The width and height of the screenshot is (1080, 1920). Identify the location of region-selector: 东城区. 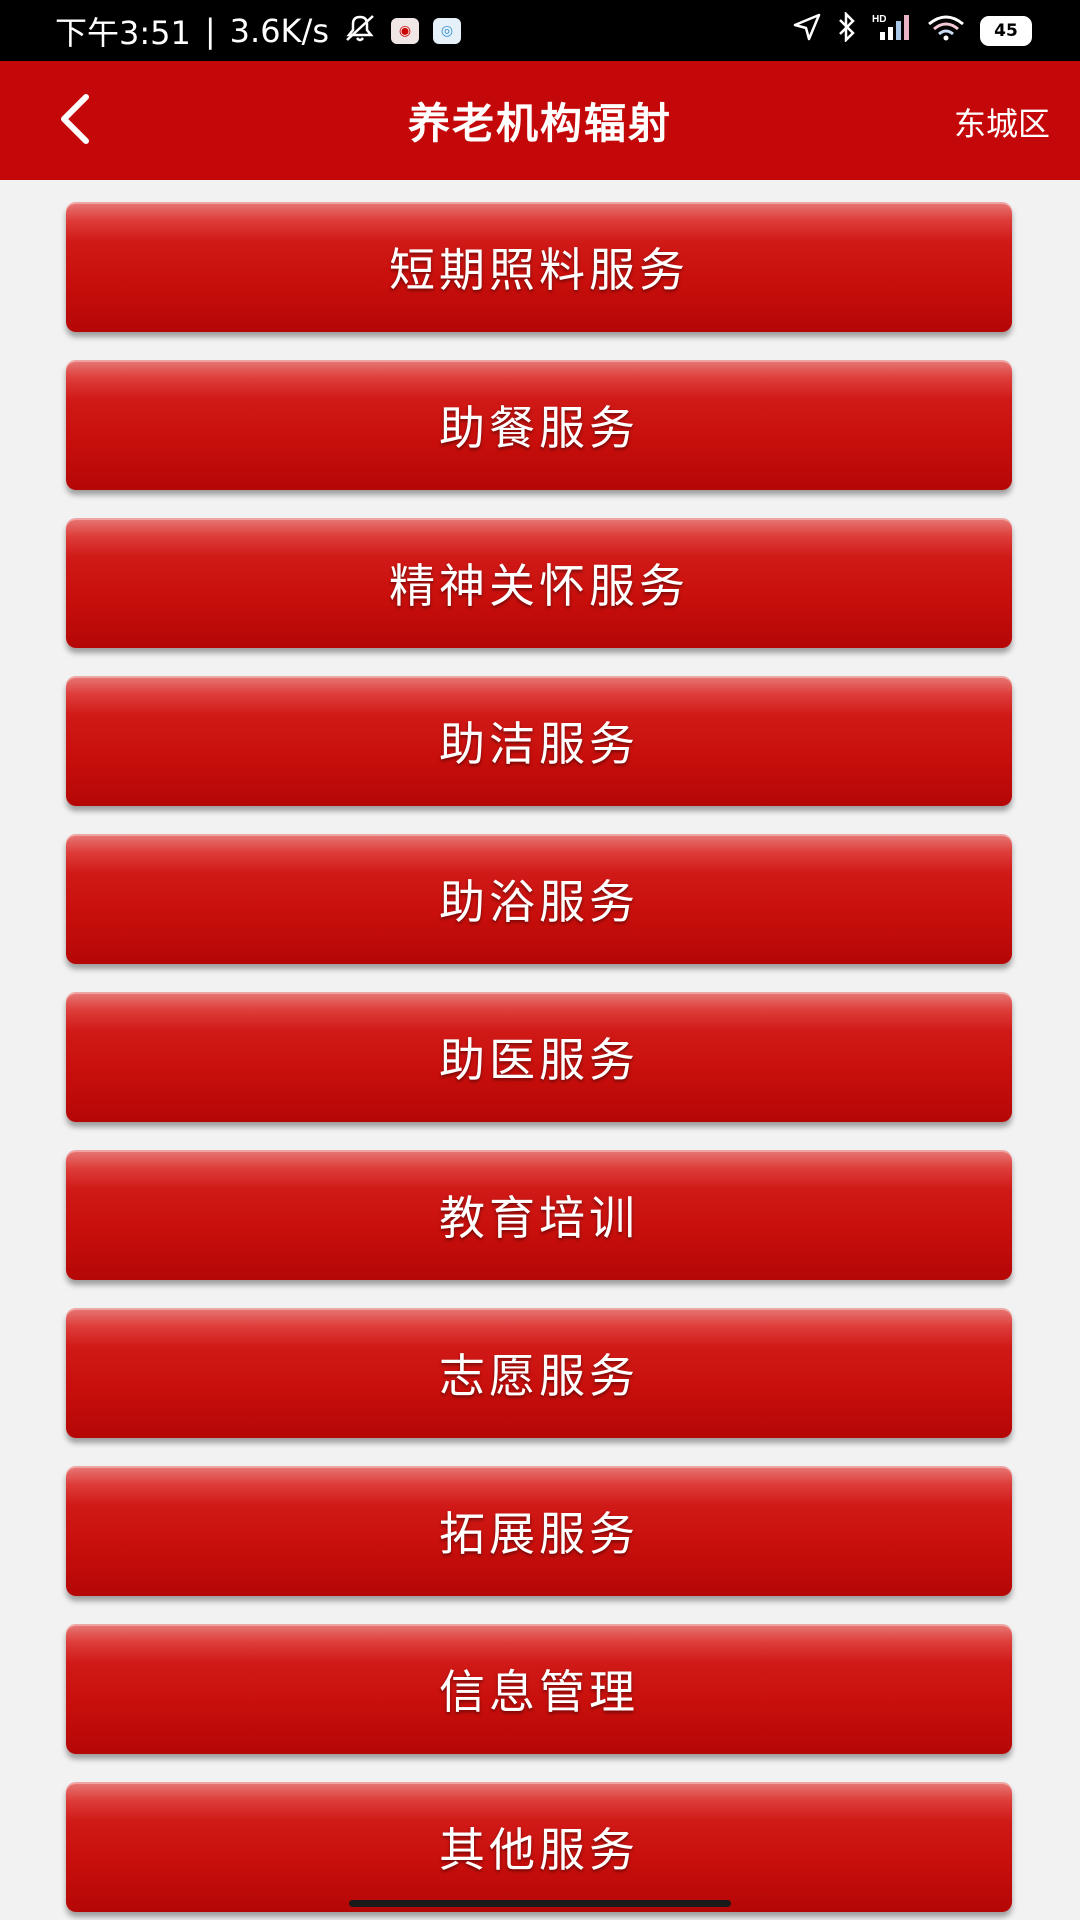
(1002, 122).